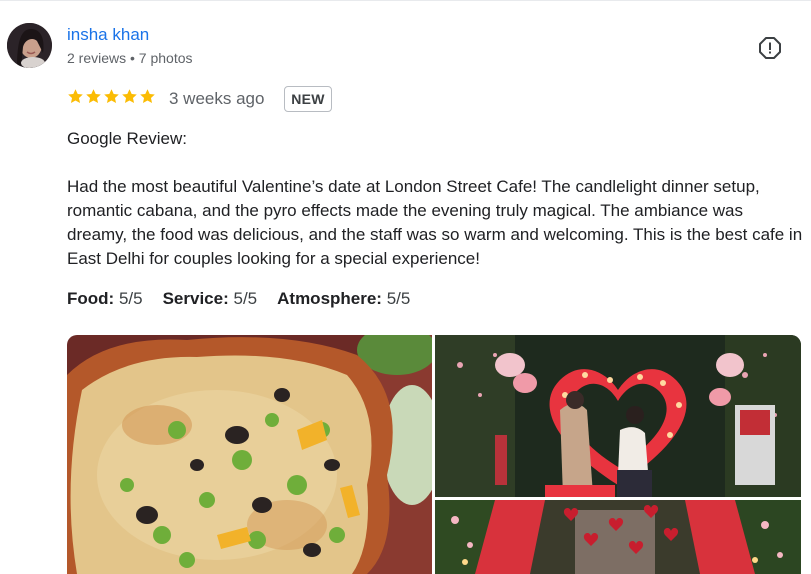  I want to click on category-ratings: Food: 5/5 Service: 5/5 Atmosphere: 5/5, so click(248, 299).